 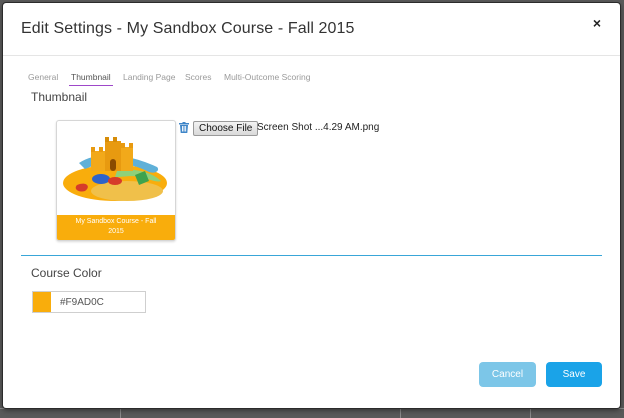 I want to click on thumbnail-card-label: My Sandbox Course - Fall 2015, so click(x=116, y=227).